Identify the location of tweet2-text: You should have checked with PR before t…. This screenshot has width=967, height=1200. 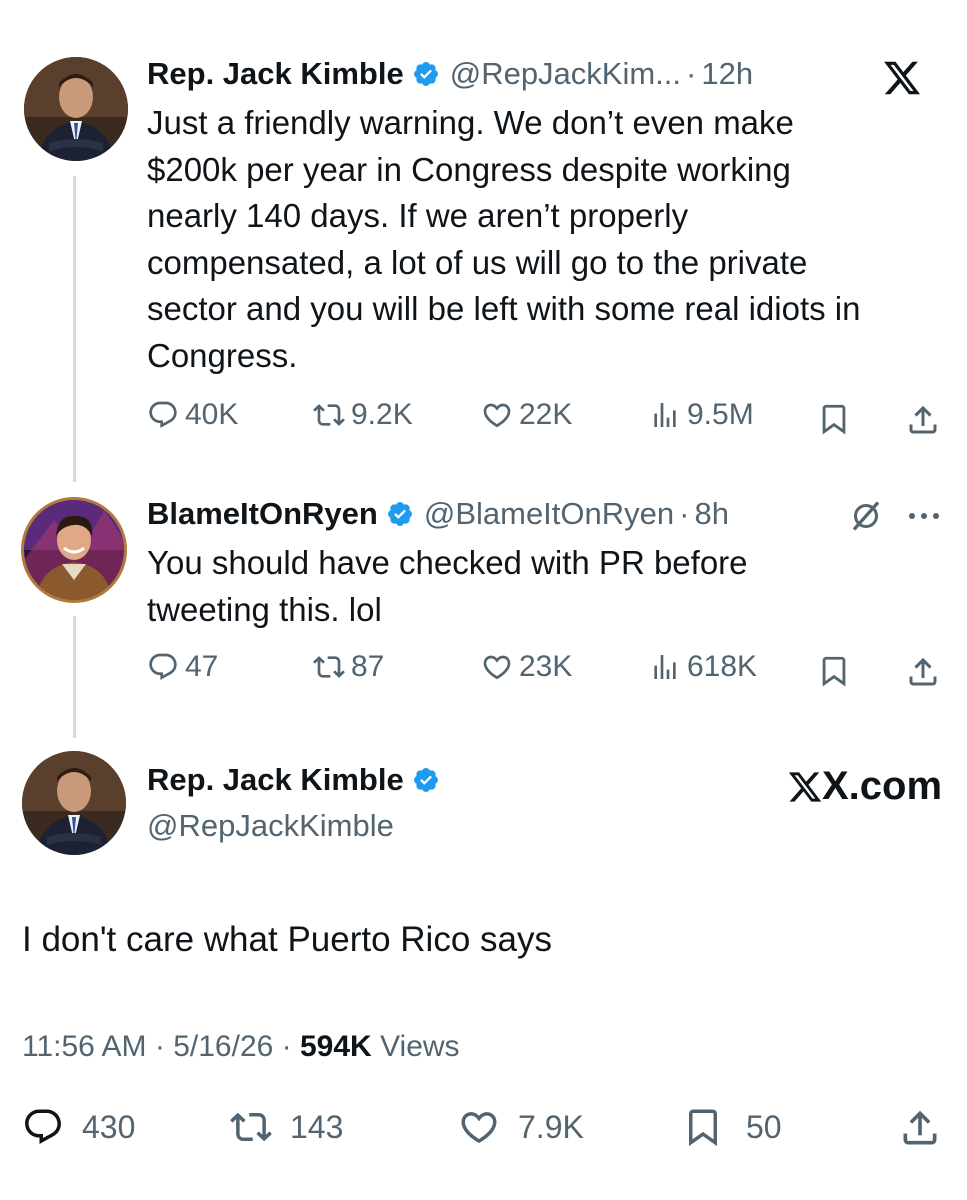
(547, 586).